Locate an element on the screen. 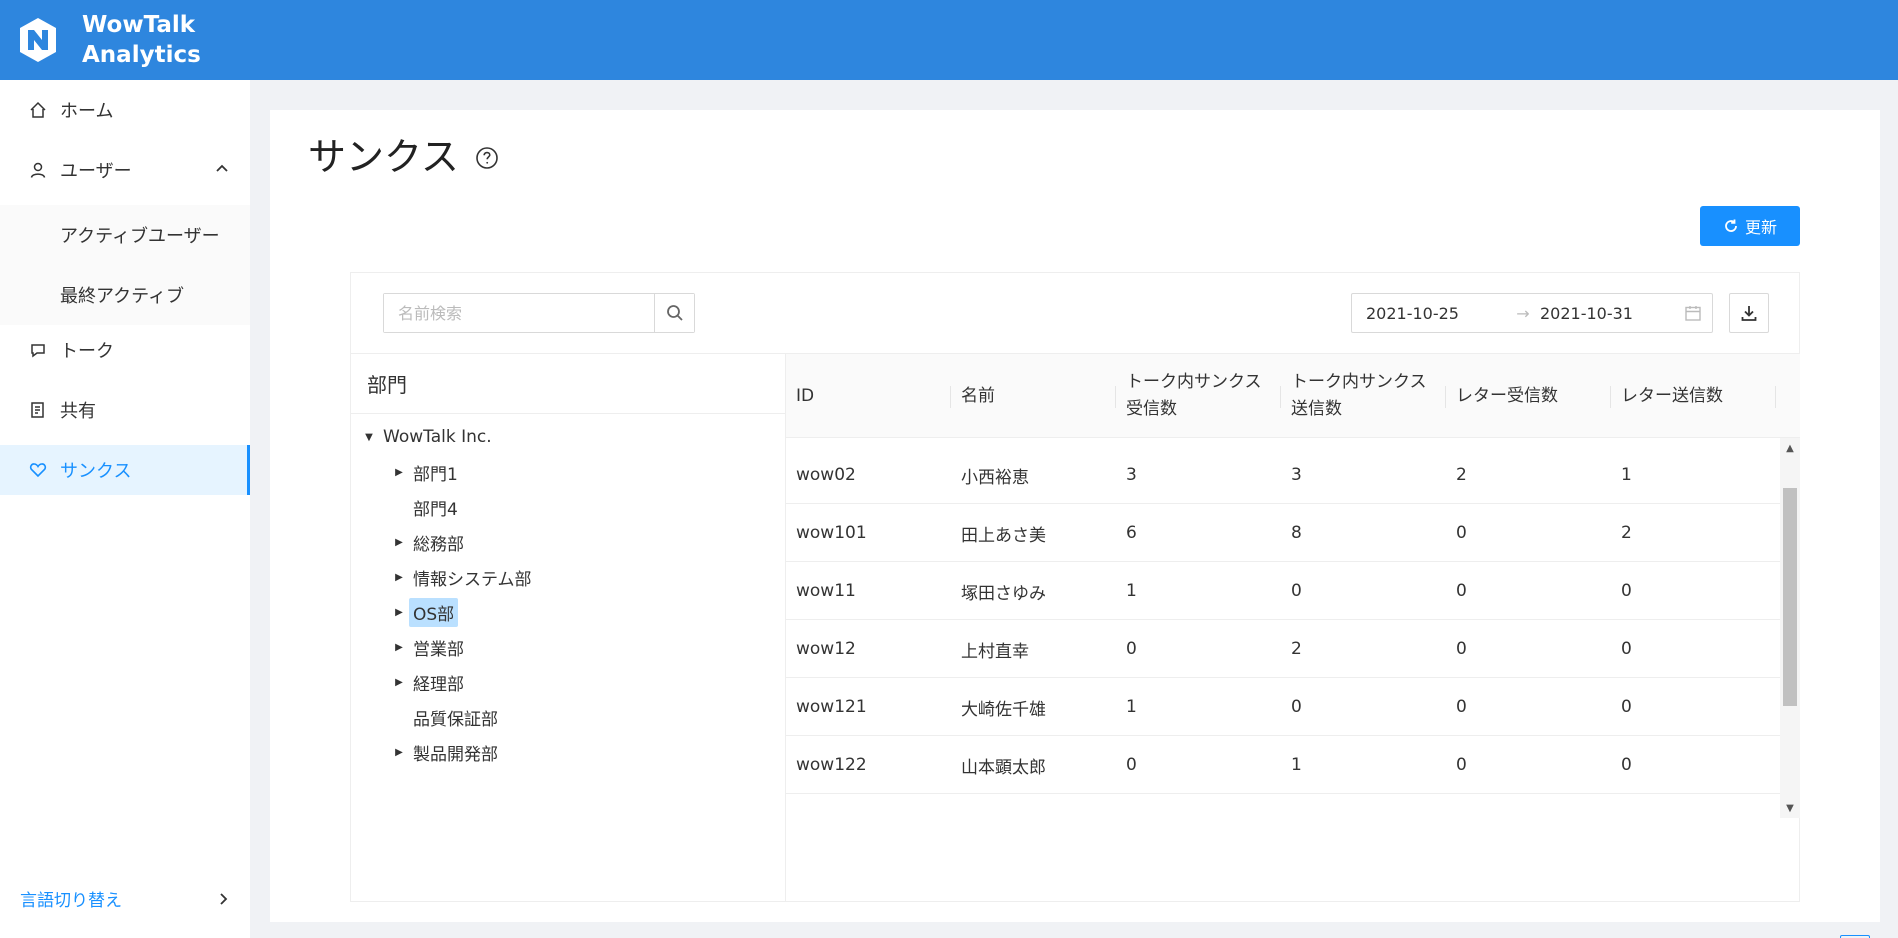 The image size is (1898, 938). date-start: 2021-10-25 is located at coordinates (1436, 313).